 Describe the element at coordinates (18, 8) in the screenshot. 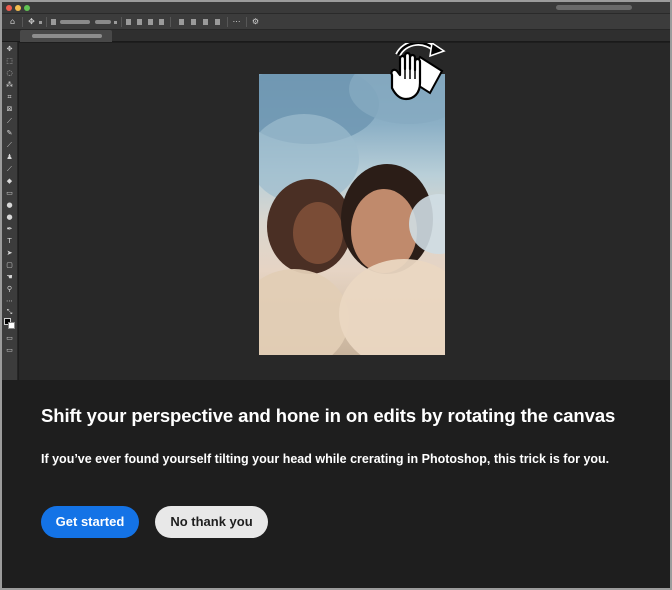

I see `minimize-window-button` at that location.